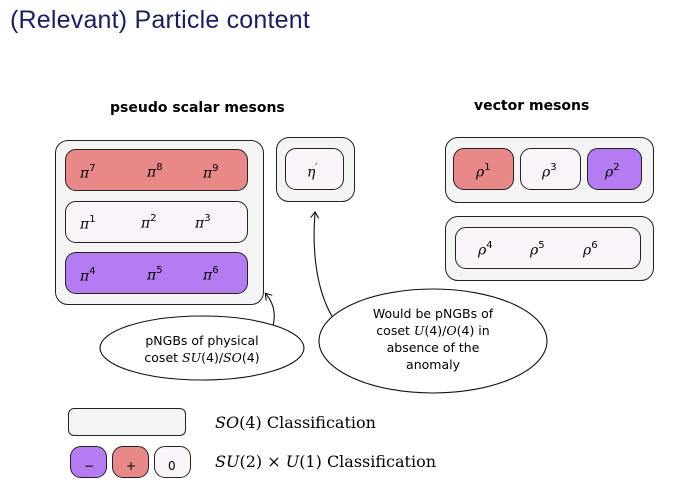 The width and height of the screenshot is (696, 493). What do you see at coordinates (131, 466) in the screenshot?
I see `legend-plus-sign: +` at bounding box center [131, 466].